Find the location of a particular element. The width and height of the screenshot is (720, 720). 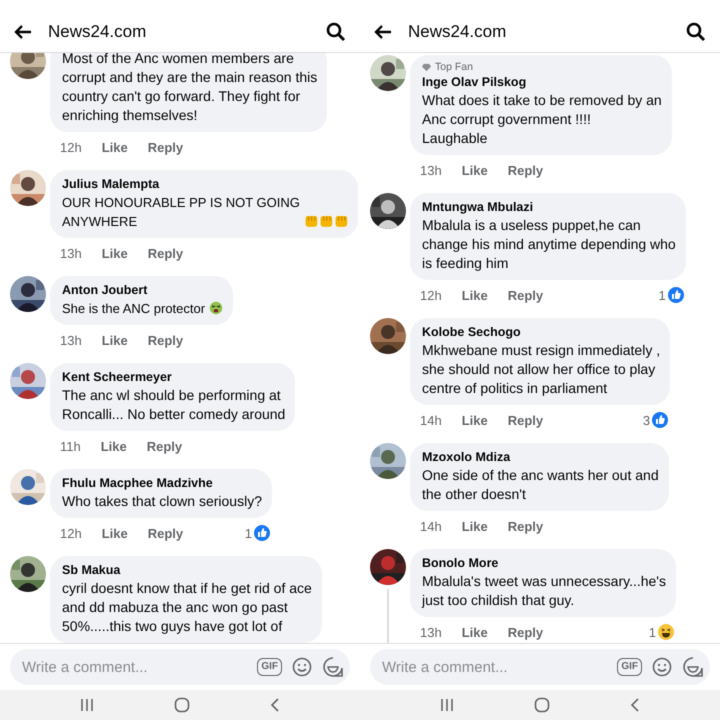

commenter-name: Fhulu Macphee Madzivhe is located at coordinates (162, 483).